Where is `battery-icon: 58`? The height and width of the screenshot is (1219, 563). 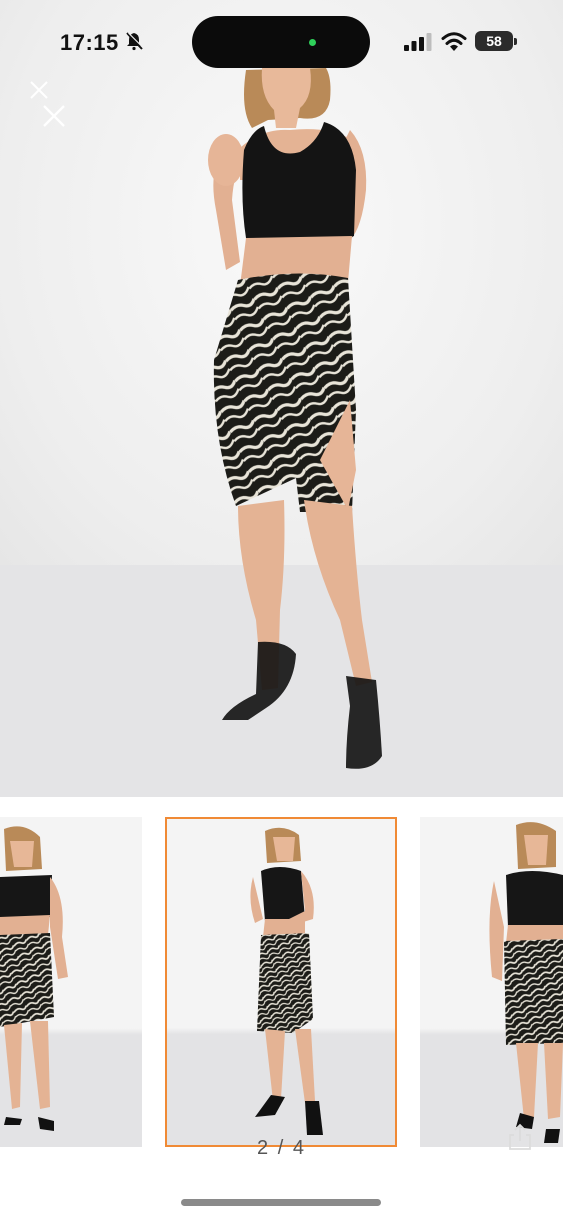 battery-icon: 58 is located at coordinates (494, 41).